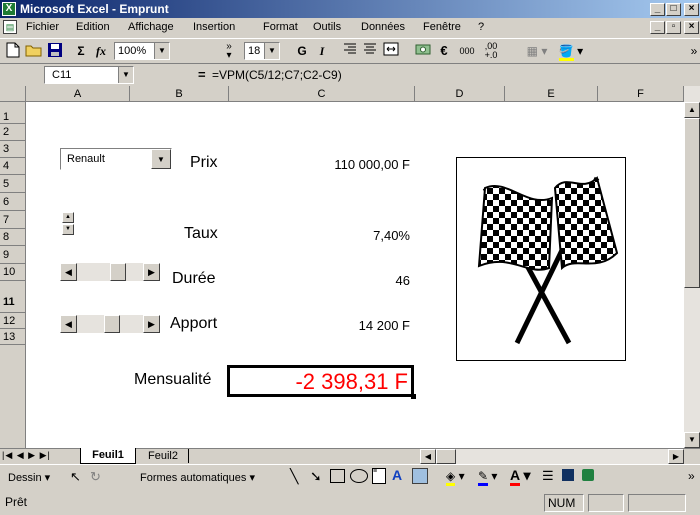 Image resolution: width=700 pixels, height=515 pixels. Describe the element at coordinates (294, 476) in the screenshot. I see `line-icon: ╲` at that location.